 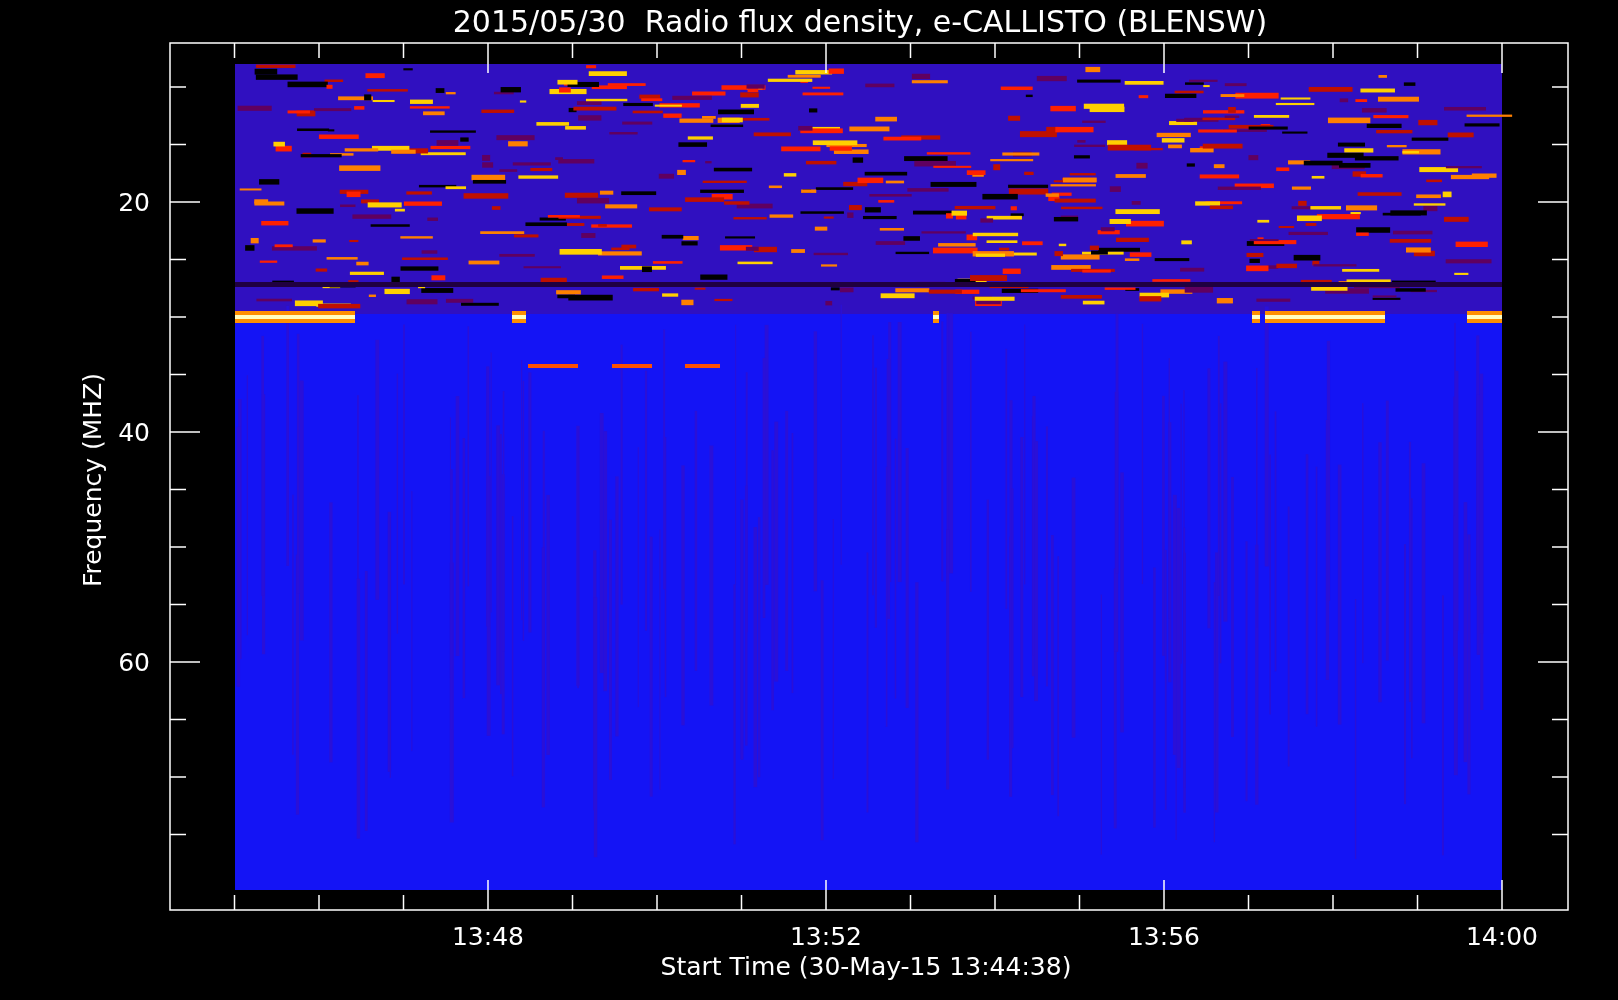 What do you see at coordinates (134, 202) in the screenshot?
I see `y-tick-label: 20` at bounding box center [134, 202].